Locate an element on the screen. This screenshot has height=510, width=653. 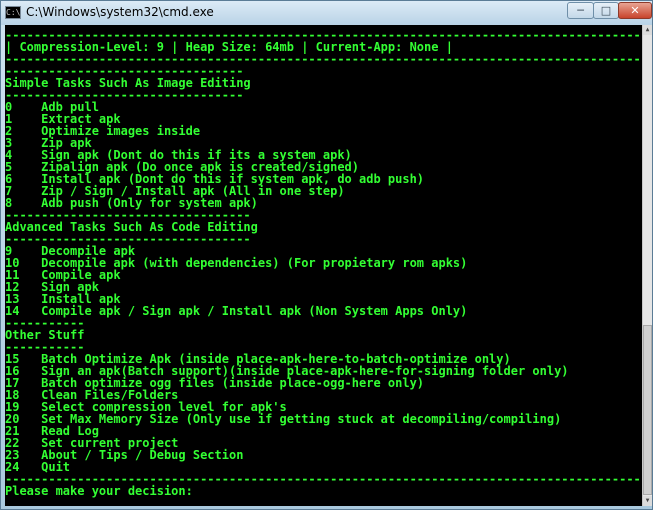
menu-option: 2 Optimize images inside is located at coordinates (103, 131).